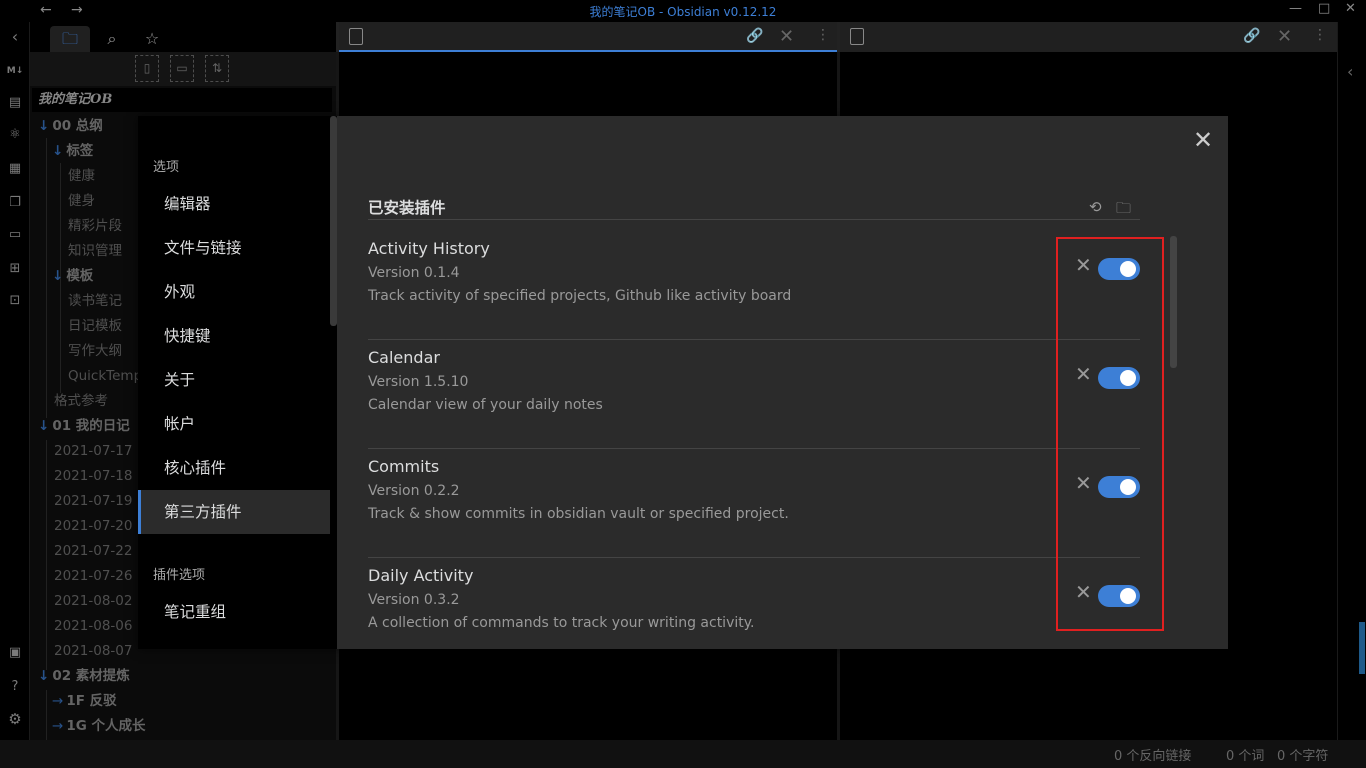 The width and height of the screenshot is (1366, 768). What do you see at coordinates (1295, 8) in the screenshot?
I see `minimize-button: —` at bounding box center [1295, 8].